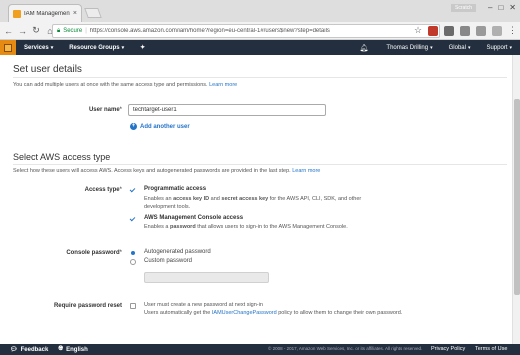 The image size is (520, 355). What do you see at coordinates (206, 277) in the screenshot?
I see `custom-password-input` at bounding box center [206, 277].